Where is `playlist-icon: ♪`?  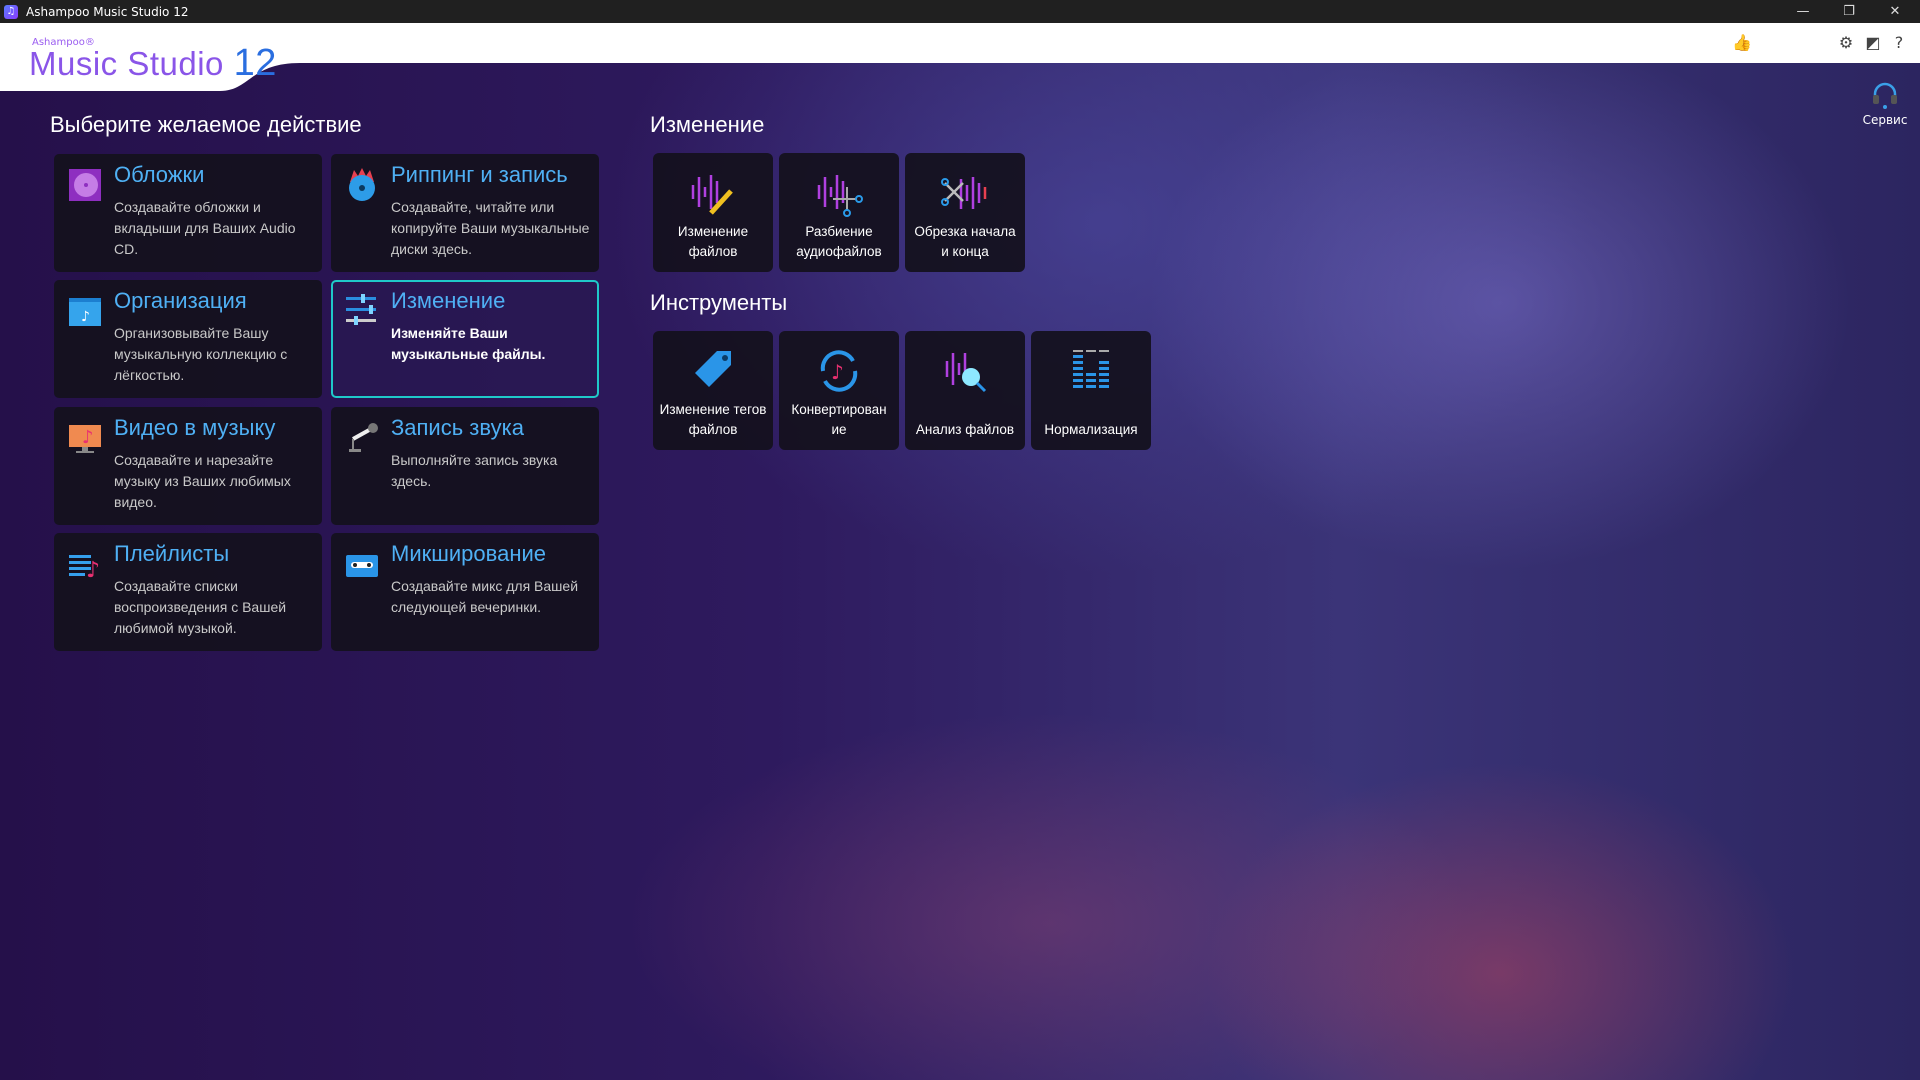 playlist-icon: ♪ is located at coordinates (84, 568).